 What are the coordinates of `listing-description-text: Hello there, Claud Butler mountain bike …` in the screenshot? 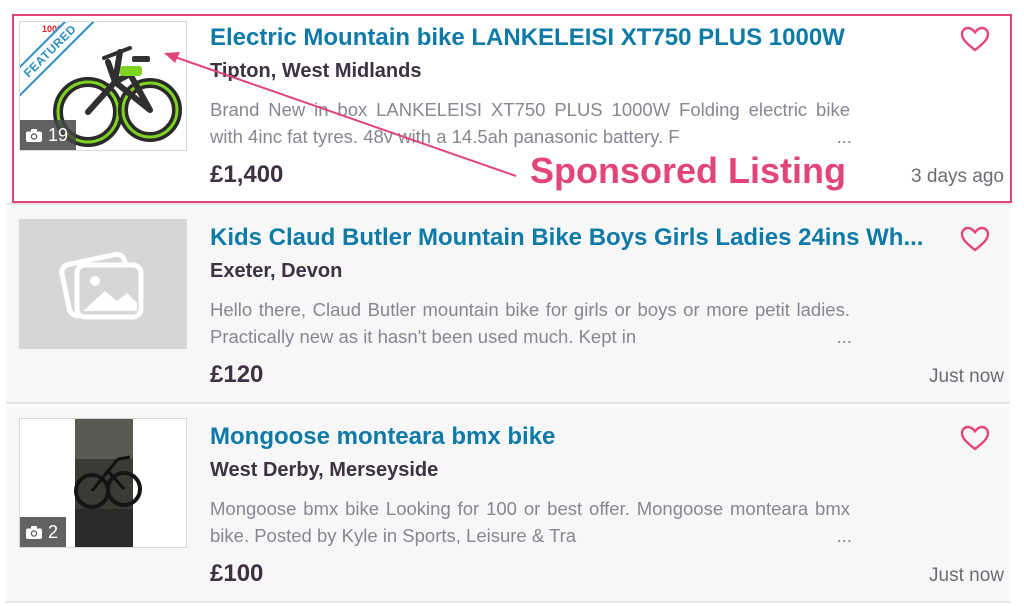 It's located at (530, 323).